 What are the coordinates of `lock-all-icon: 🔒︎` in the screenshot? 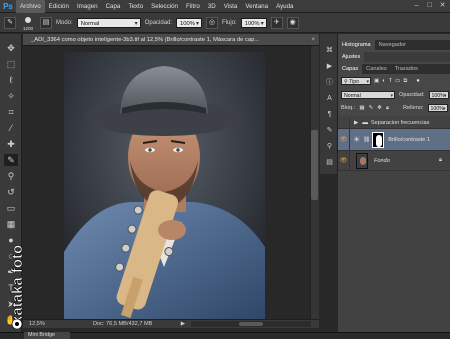 It's located at (387, 108).